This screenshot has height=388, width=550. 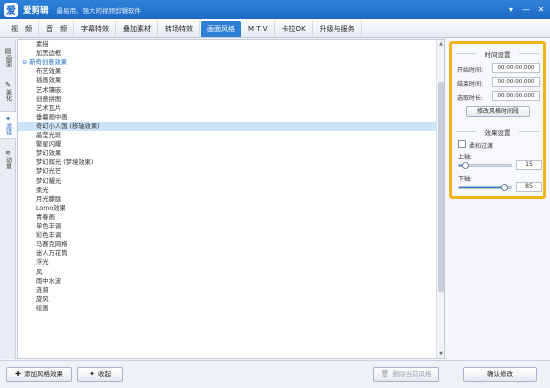 I want to click on scroll-down-icon: ▼, so click(x=440, y=354).